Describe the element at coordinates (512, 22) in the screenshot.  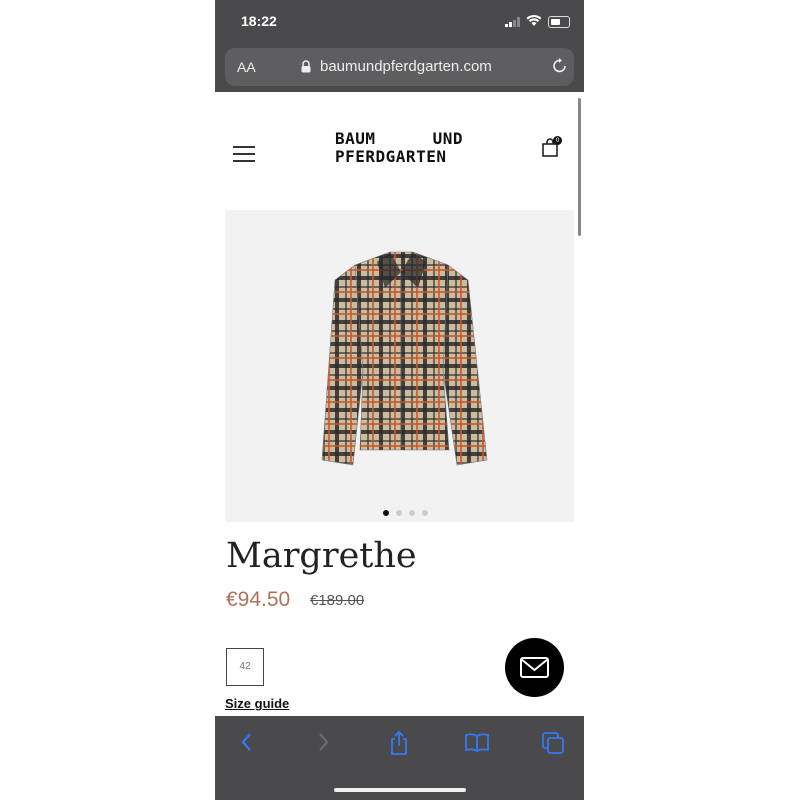
I see `cellular-signal-icon` at that location.